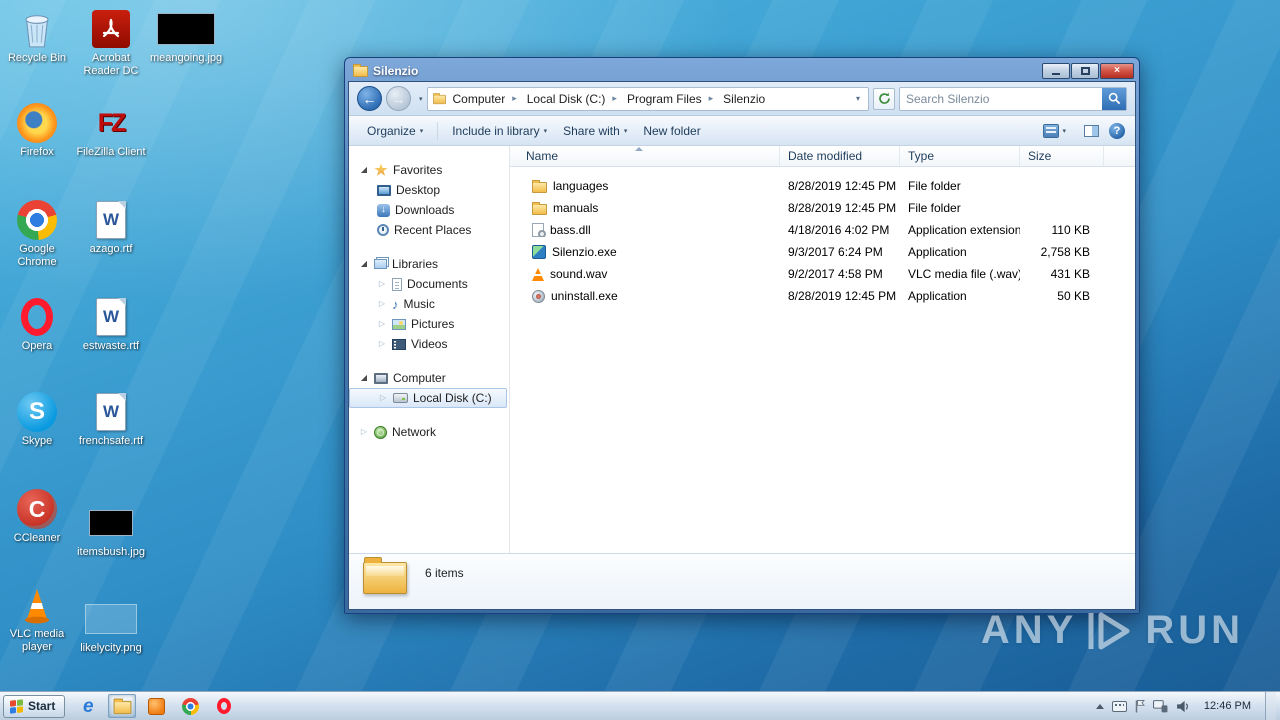  I want to click on sidebar-section-libraries: Libraries, so click(429, 264).